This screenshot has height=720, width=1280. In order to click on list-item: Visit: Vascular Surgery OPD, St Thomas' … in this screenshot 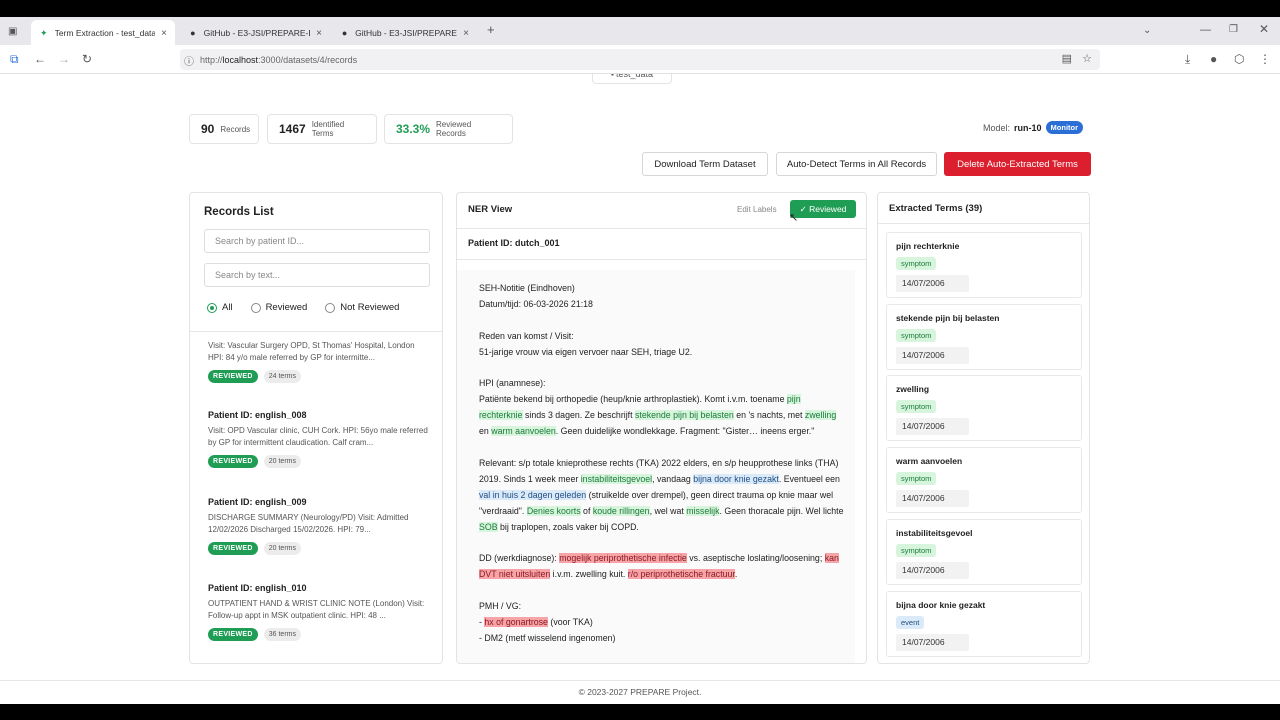, I will do `click(319, 361)`.